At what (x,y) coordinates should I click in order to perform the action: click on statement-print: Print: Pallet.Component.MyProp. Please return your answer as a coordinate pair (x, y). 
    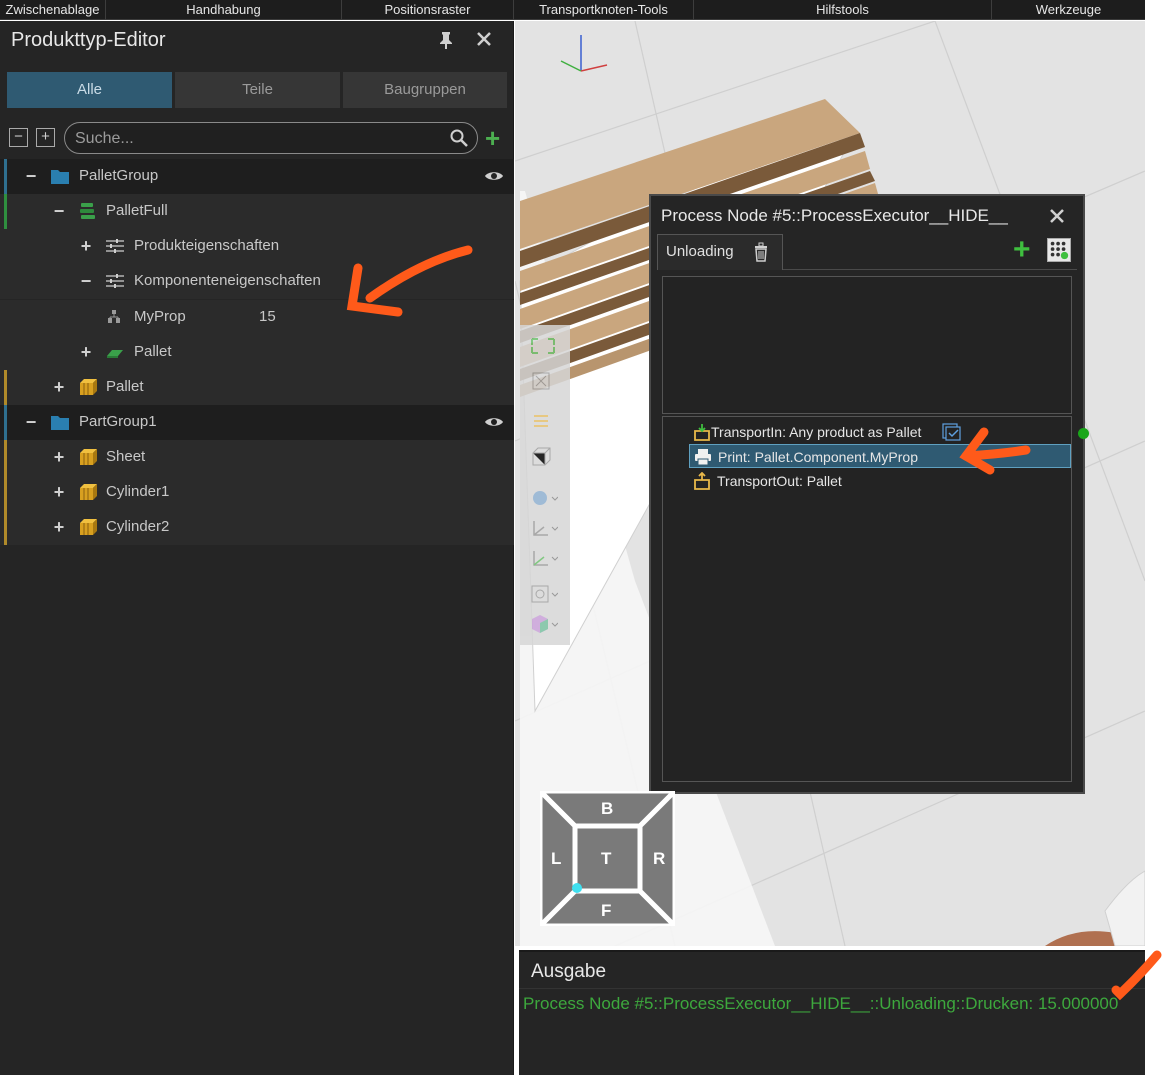
    Looking at the image, I should click on (880, 456).